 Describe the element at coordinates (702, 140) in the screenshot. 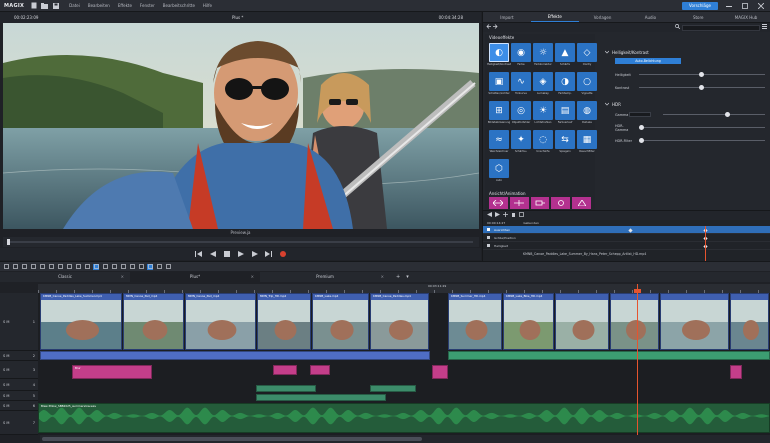

I see `hdr-filter-slider-track` at that location.